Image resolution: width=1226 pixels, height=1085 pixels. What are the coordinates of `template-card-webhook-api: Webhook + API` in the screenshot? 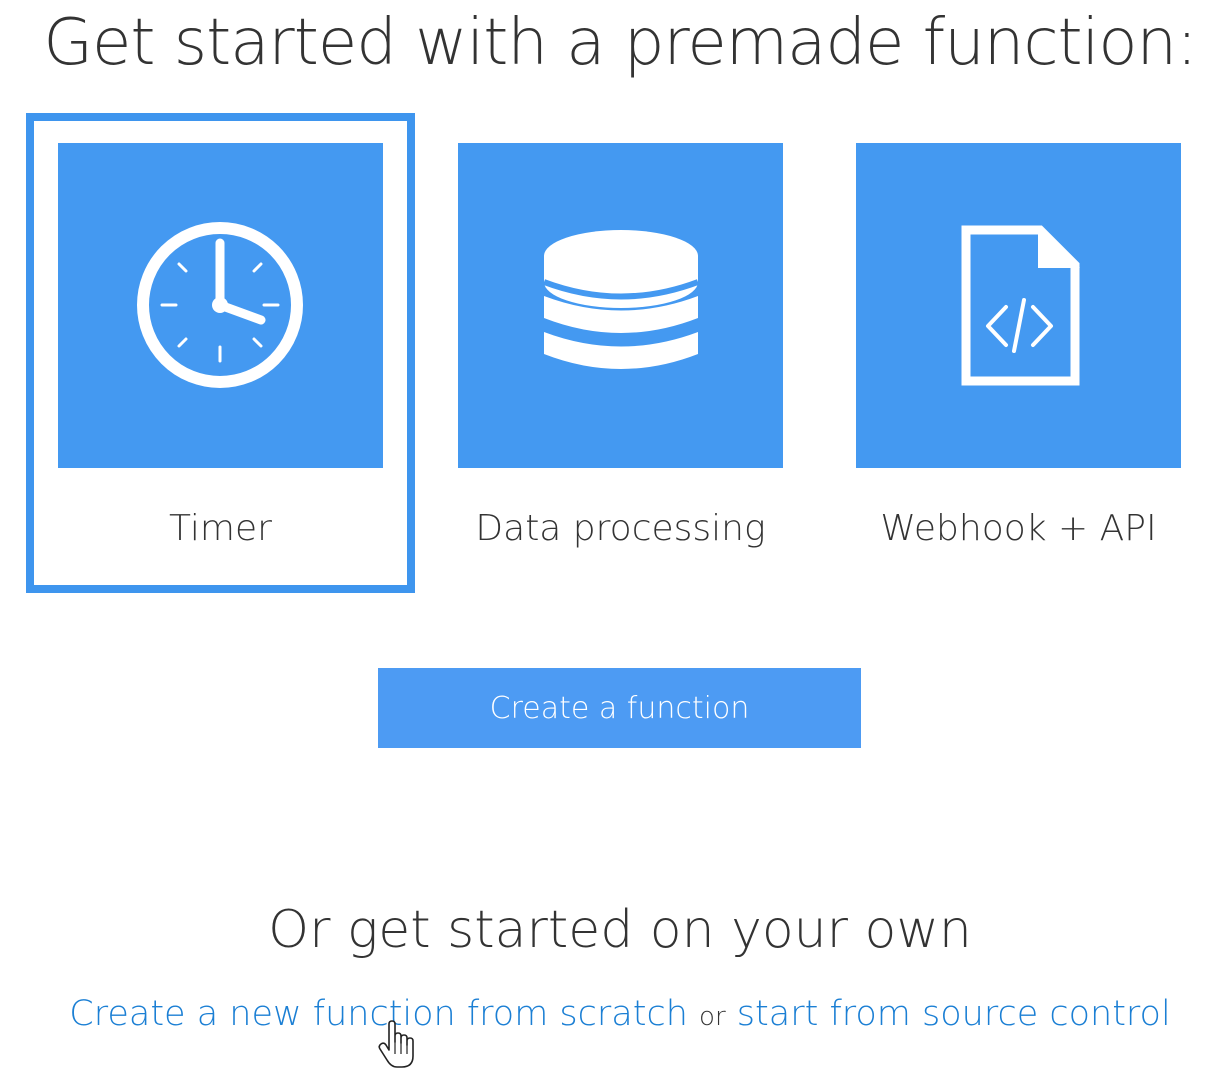 It's located at (1018, 353).